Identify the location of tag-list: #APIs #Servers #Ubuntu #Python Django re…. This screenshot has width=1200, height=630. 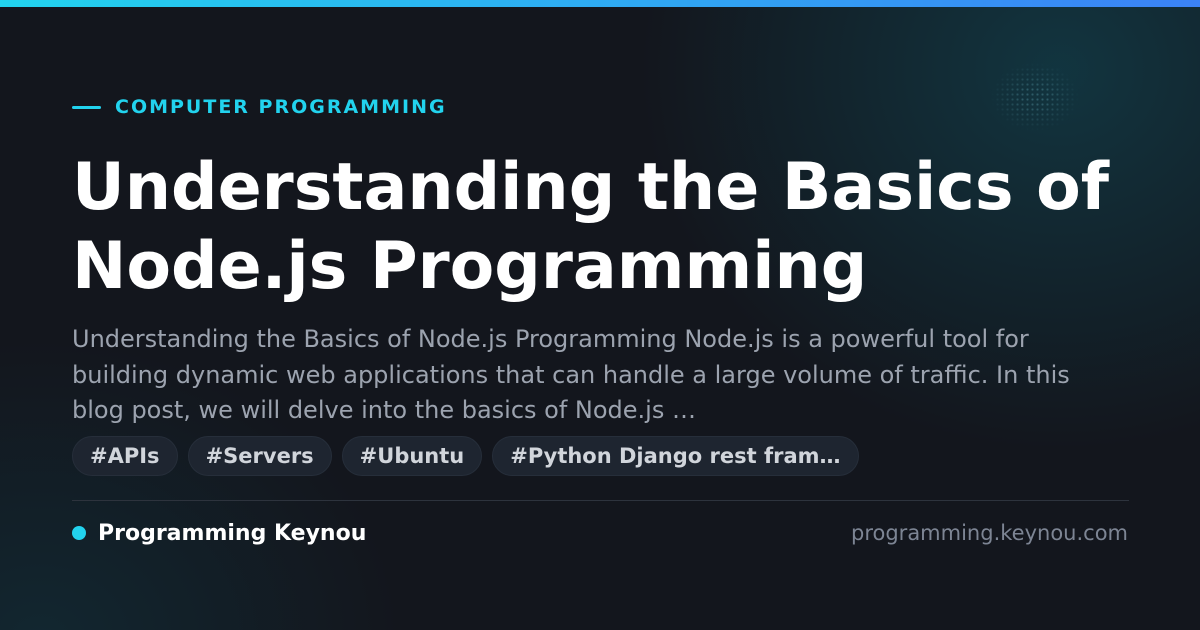
(470, 456).